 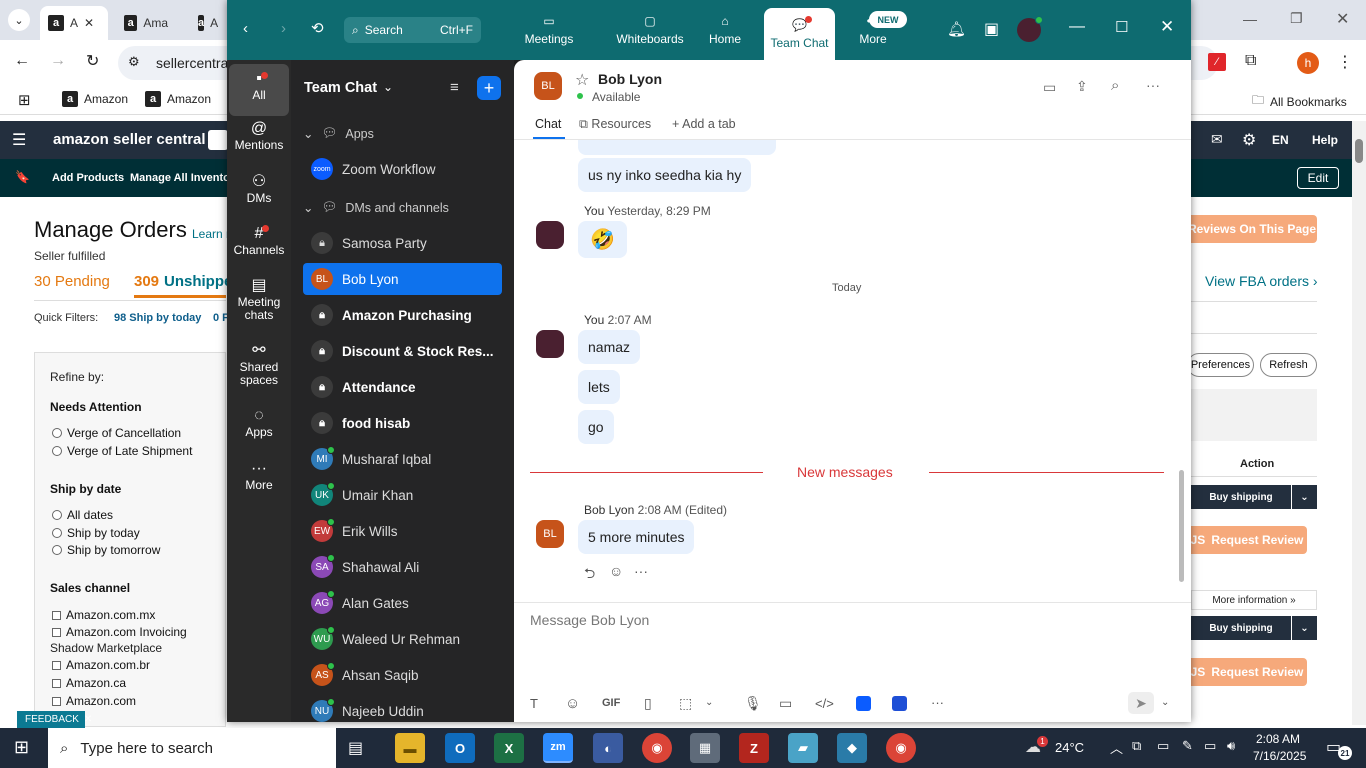 What do you see at coordinates (1241, 628) in the screenshot?
I see `buy-shipping-button: Buy shipping` at bounding box center [1241, 628].